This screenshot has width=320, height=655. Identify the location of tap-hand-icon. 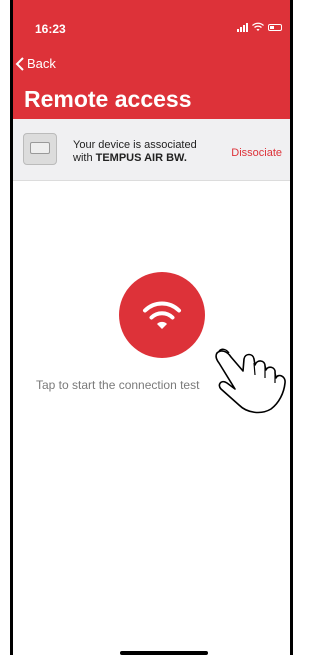
(250, 381).